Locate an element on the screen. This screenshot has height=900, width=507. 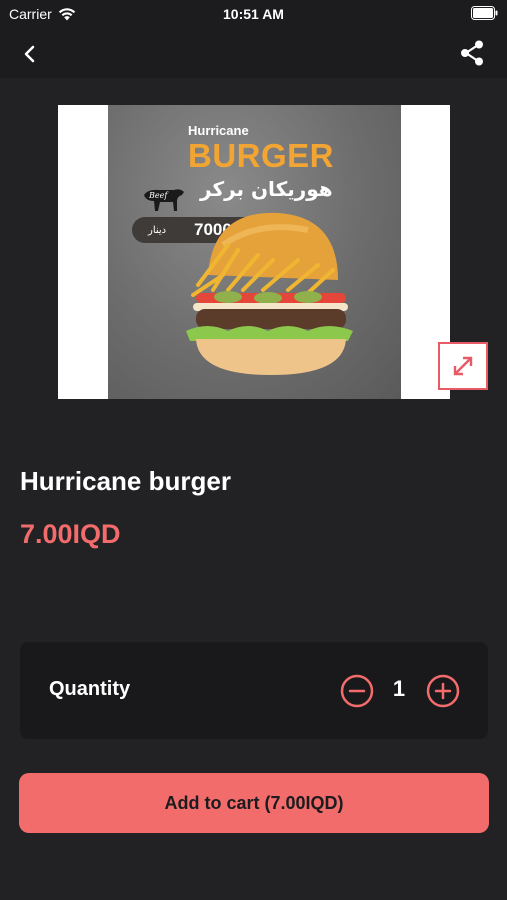
poster-arabic-name: هوريكان بركر is located at coordinates (266, 189).